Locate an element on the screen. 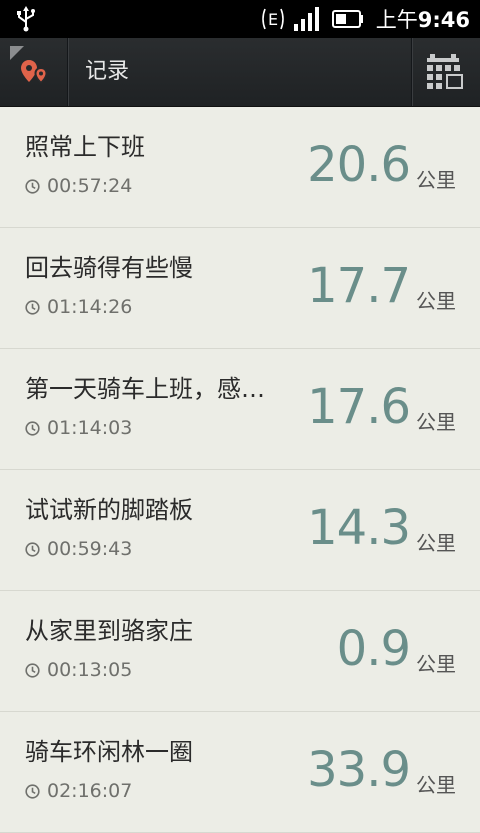  record-row: 试试新的脚踏板 00:59:43 14.3 公里 is located at coordinates (240, 530).